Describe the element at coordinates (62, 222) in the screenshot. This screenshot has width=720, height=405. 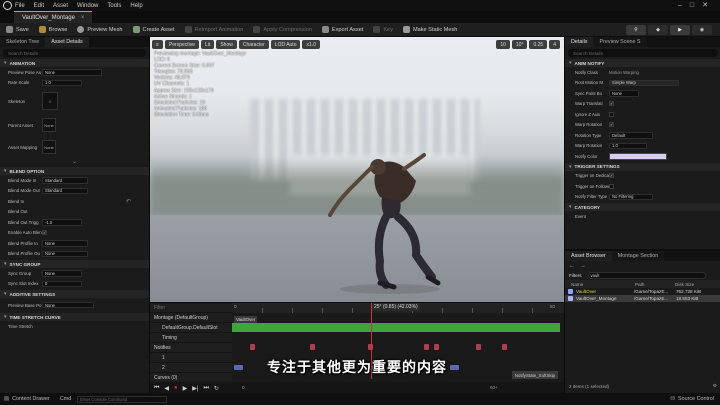
I see `blend-out-trigger-input: -1.0` at that location.